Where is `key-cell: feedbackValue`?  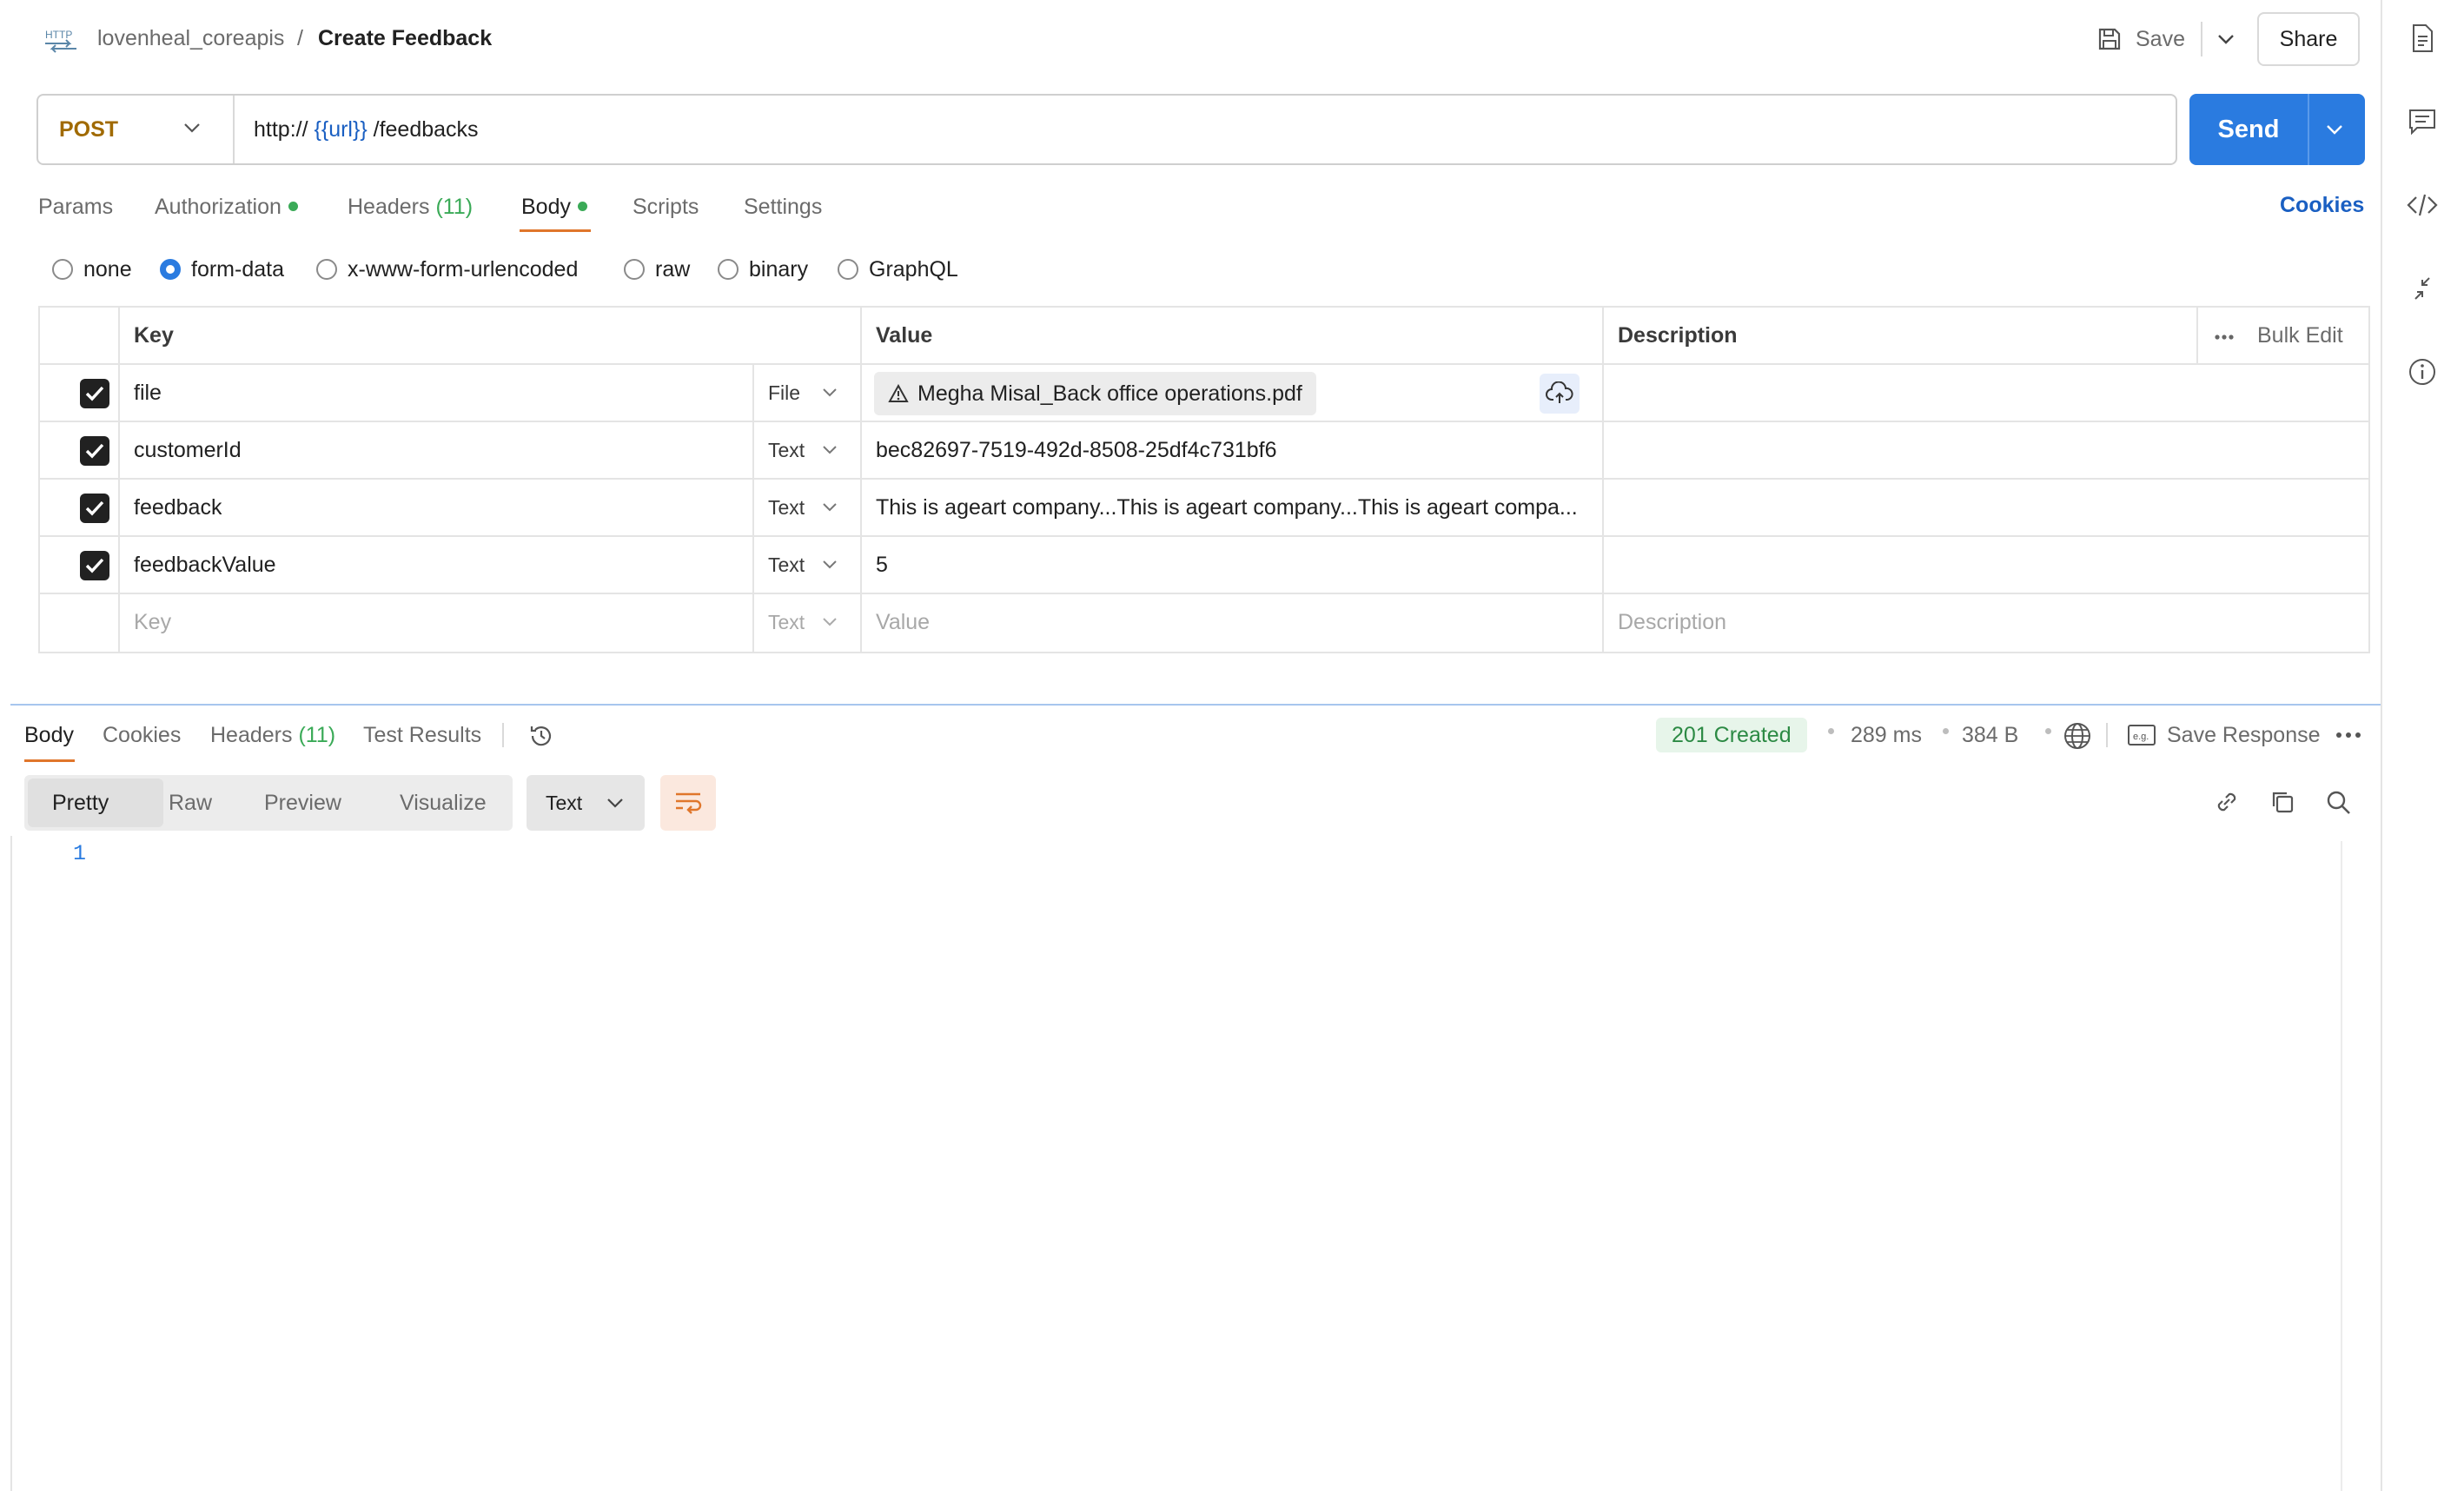 key-cell: feedbackValue is located at coordinates (205, 565).